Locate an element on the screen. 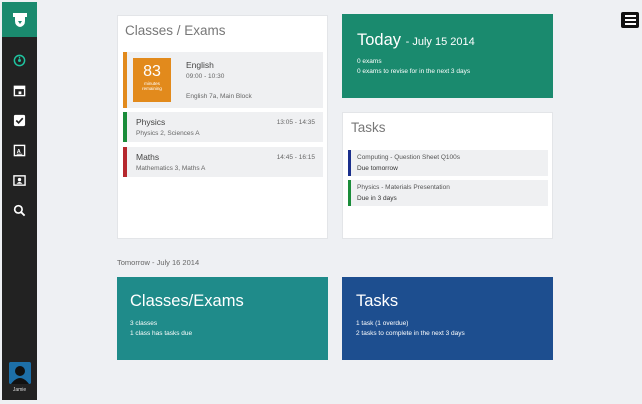 This screenshot has height=404, width=642. user-name: Jamie is located at coordinates (19, 390).